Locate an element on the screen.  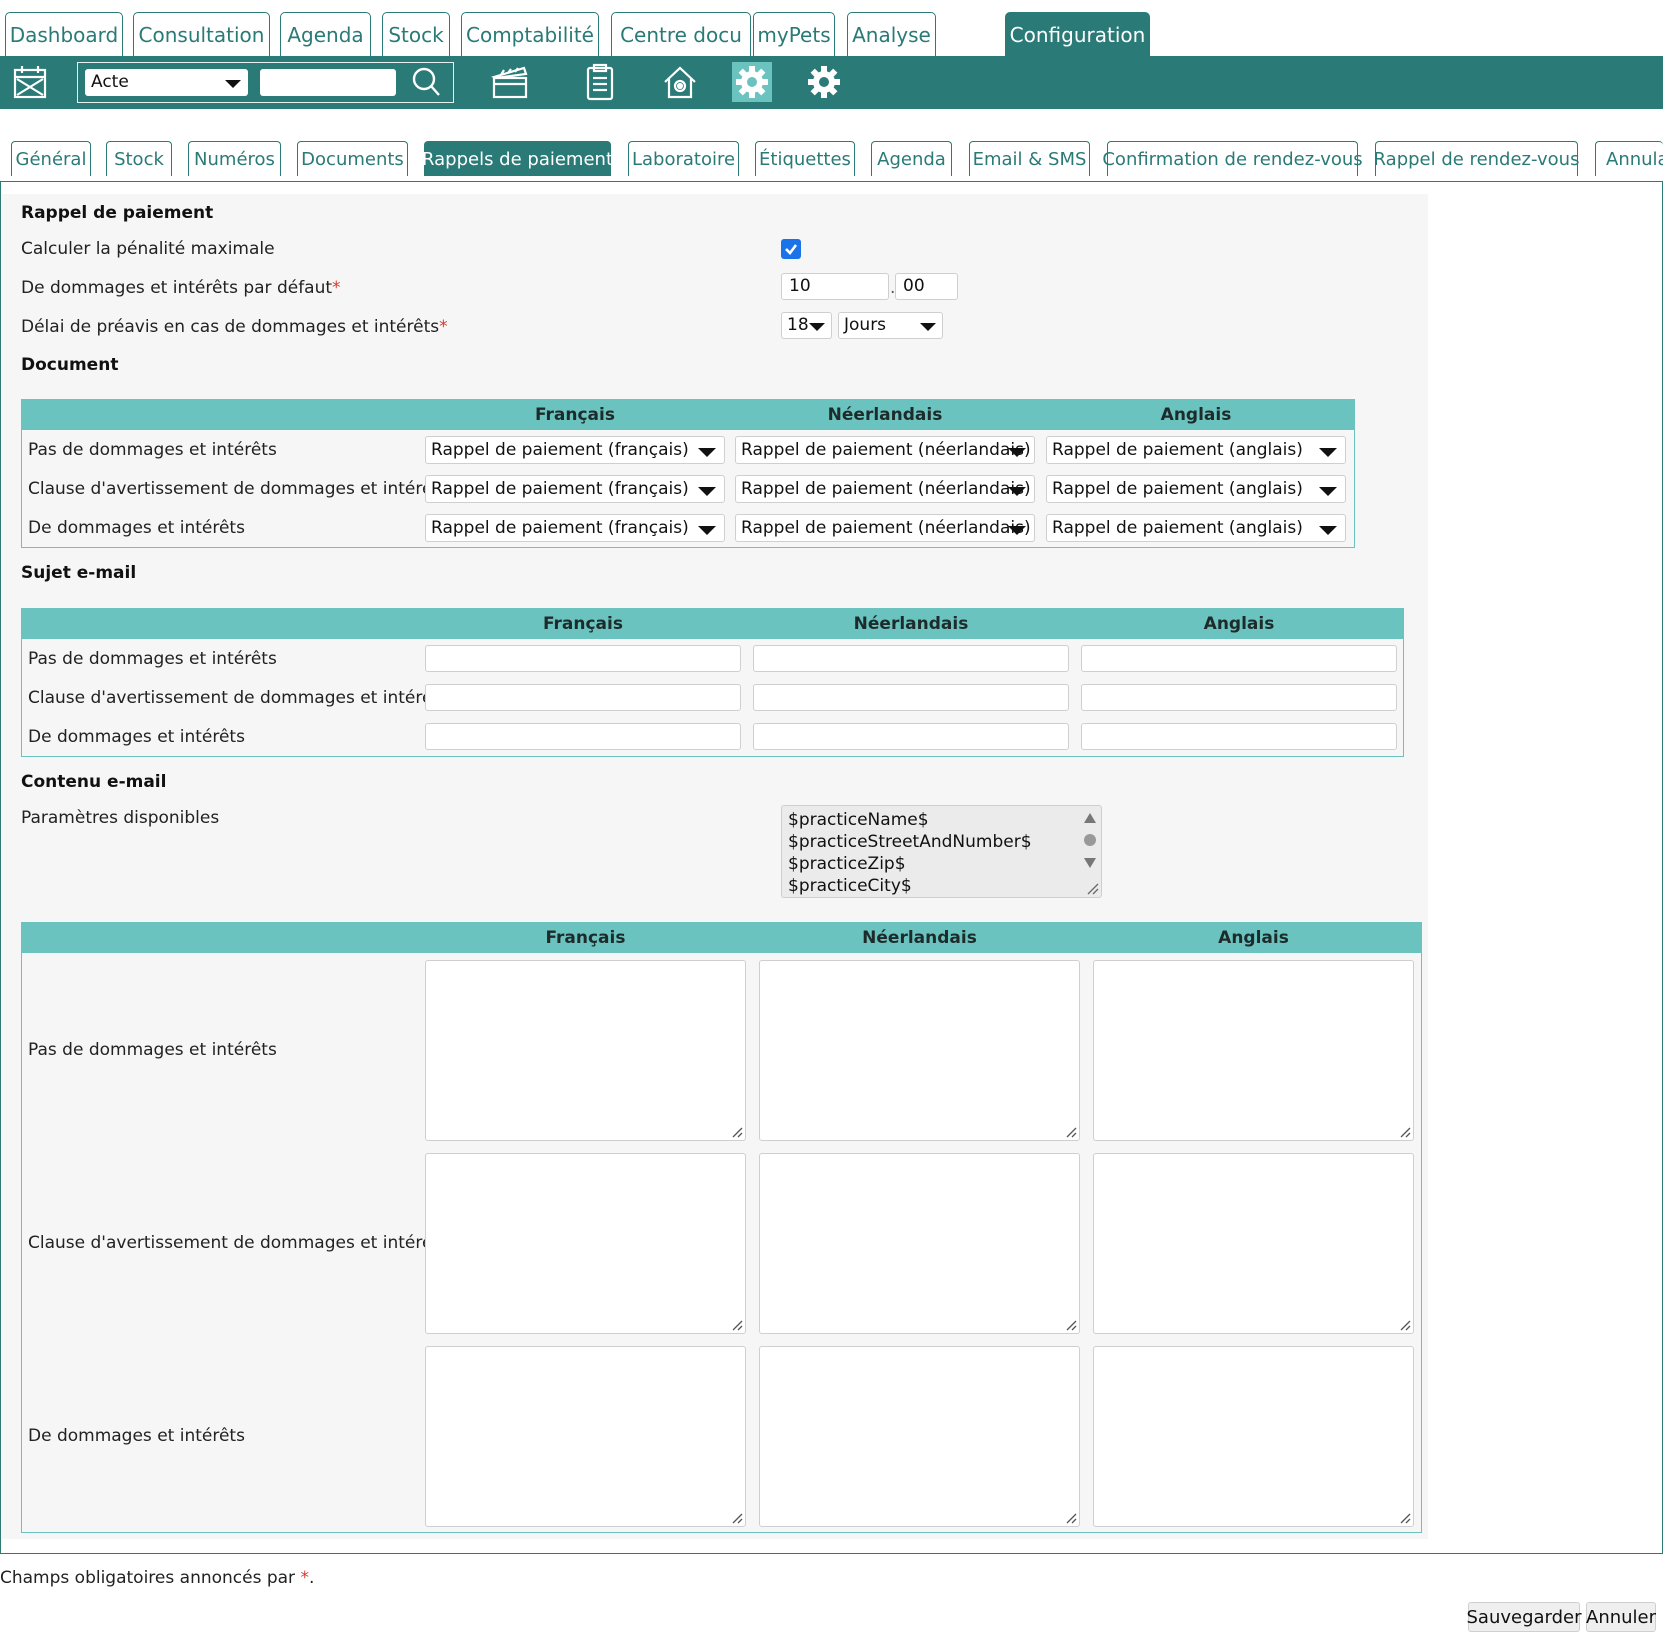
content-textarea-no-damages-en is located at coordinates (1253, 1050).